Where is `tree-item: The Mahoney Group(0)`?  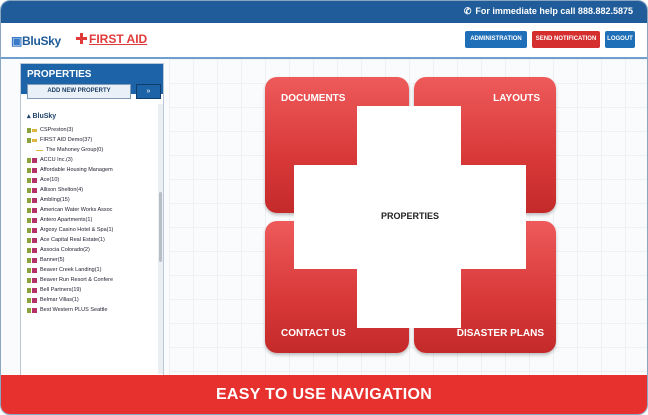 tree-item: The Mahoney Group(0) is located at coordinates (91, 150).